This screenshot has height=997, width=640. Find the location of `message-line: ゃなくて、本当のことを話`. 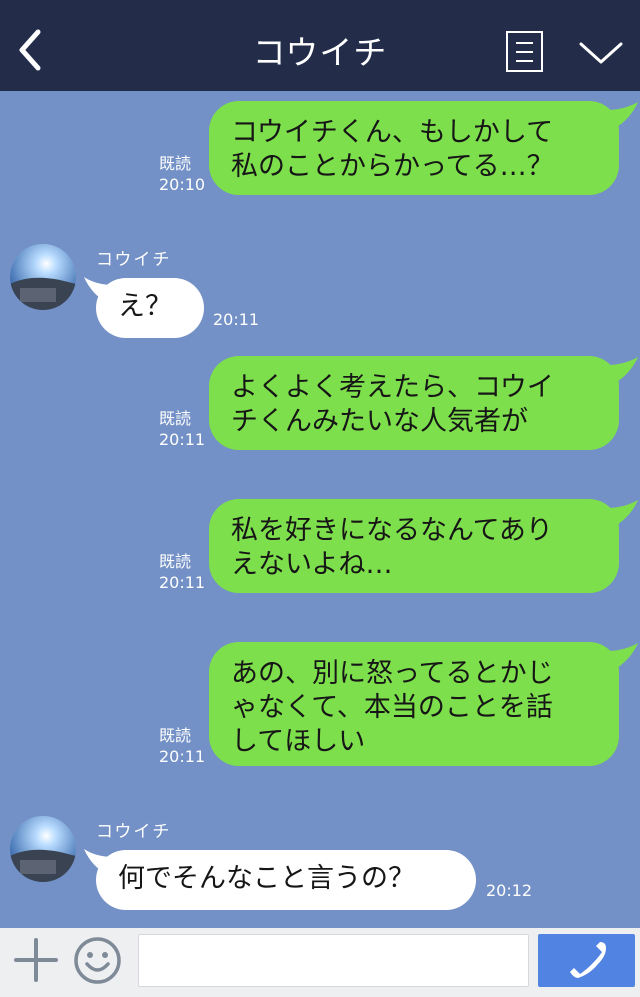

message-line: ゃなくて、本当のことを話 is located at coordinates (392, 707).